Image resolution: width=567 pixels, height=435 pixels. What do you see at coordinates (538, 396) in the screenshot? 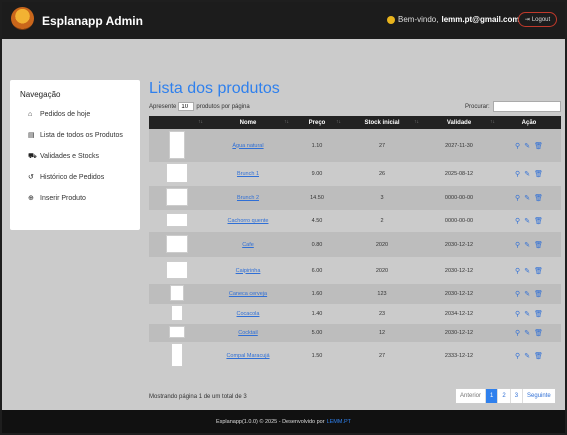
I see `pagination-next: Seguinte` at bounding box center [538, 396].